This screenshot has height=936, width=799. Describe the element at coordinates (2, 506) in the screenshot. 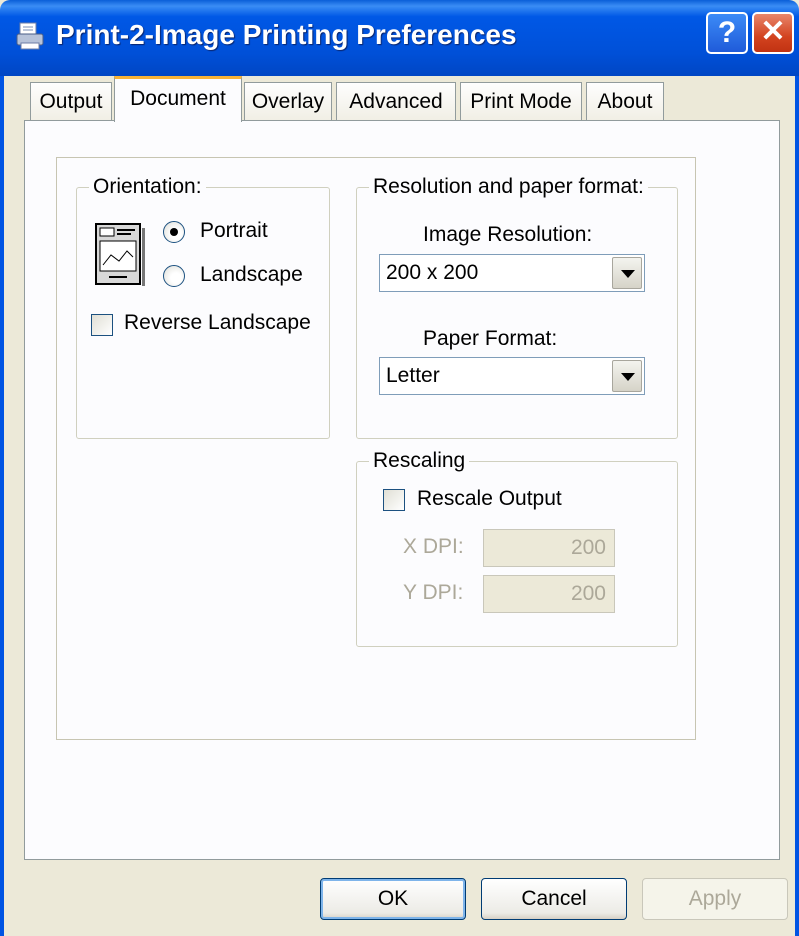

I see `window-border-left` at that location.